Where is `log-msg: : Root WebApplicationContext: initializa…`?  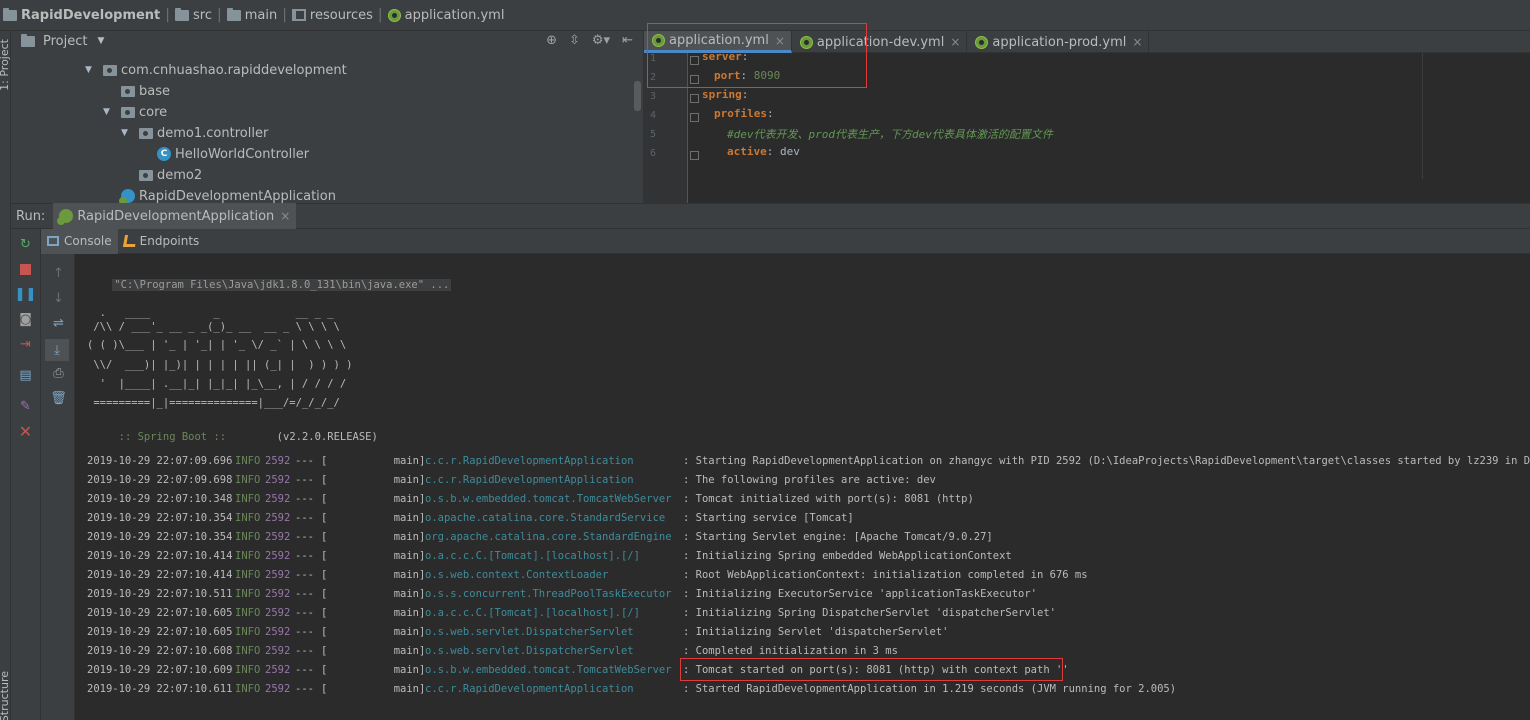
log-msg: : Root WebApplicationContext: initializa… is located at coordinates (885, 575).